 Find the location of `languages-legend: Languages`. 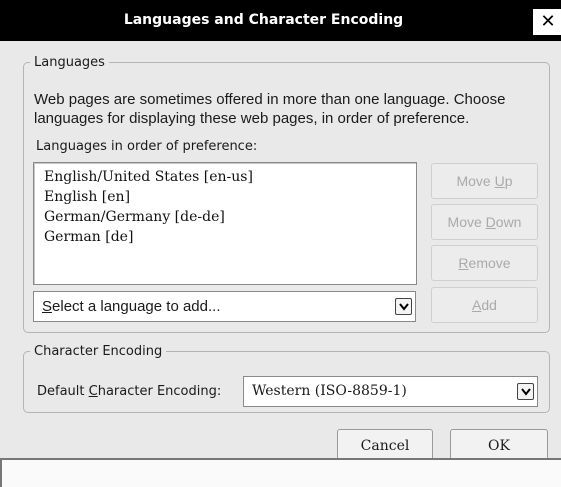

languages-legend: Languages is located at coordinates (69, 62).